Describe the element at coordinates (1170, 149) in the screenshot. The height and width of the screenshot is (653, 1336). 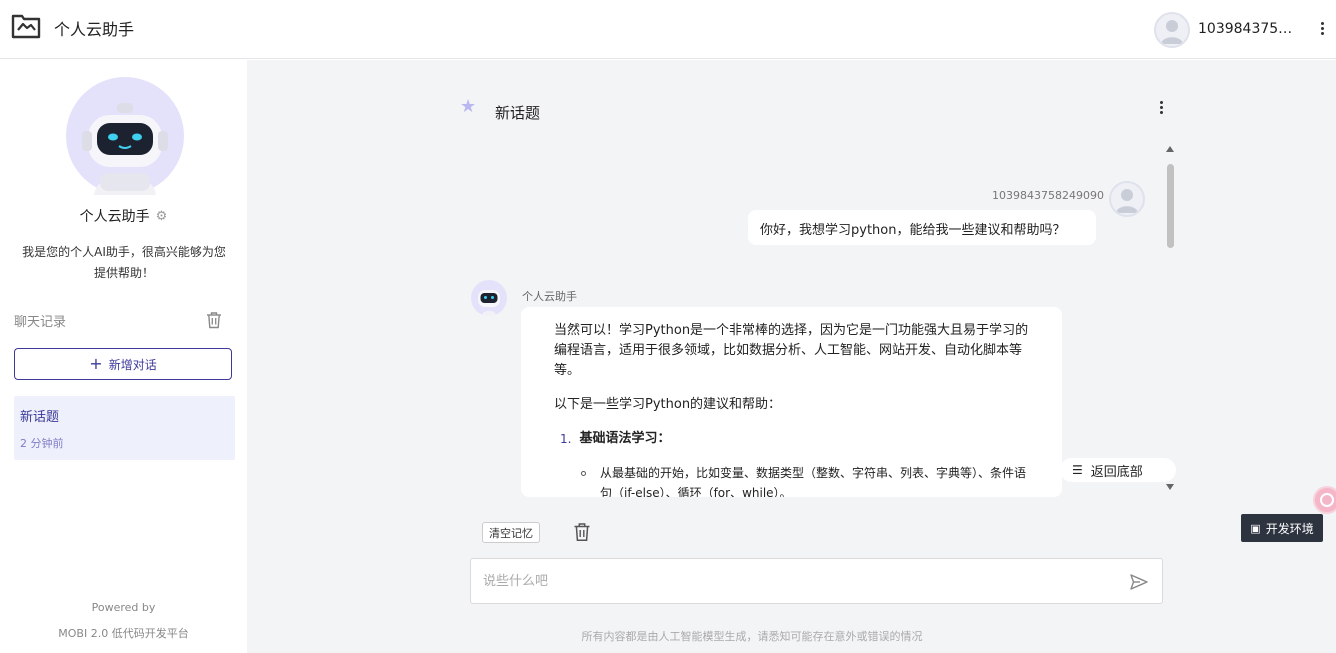
I see `scroll-up-arrow-icon` at that location.